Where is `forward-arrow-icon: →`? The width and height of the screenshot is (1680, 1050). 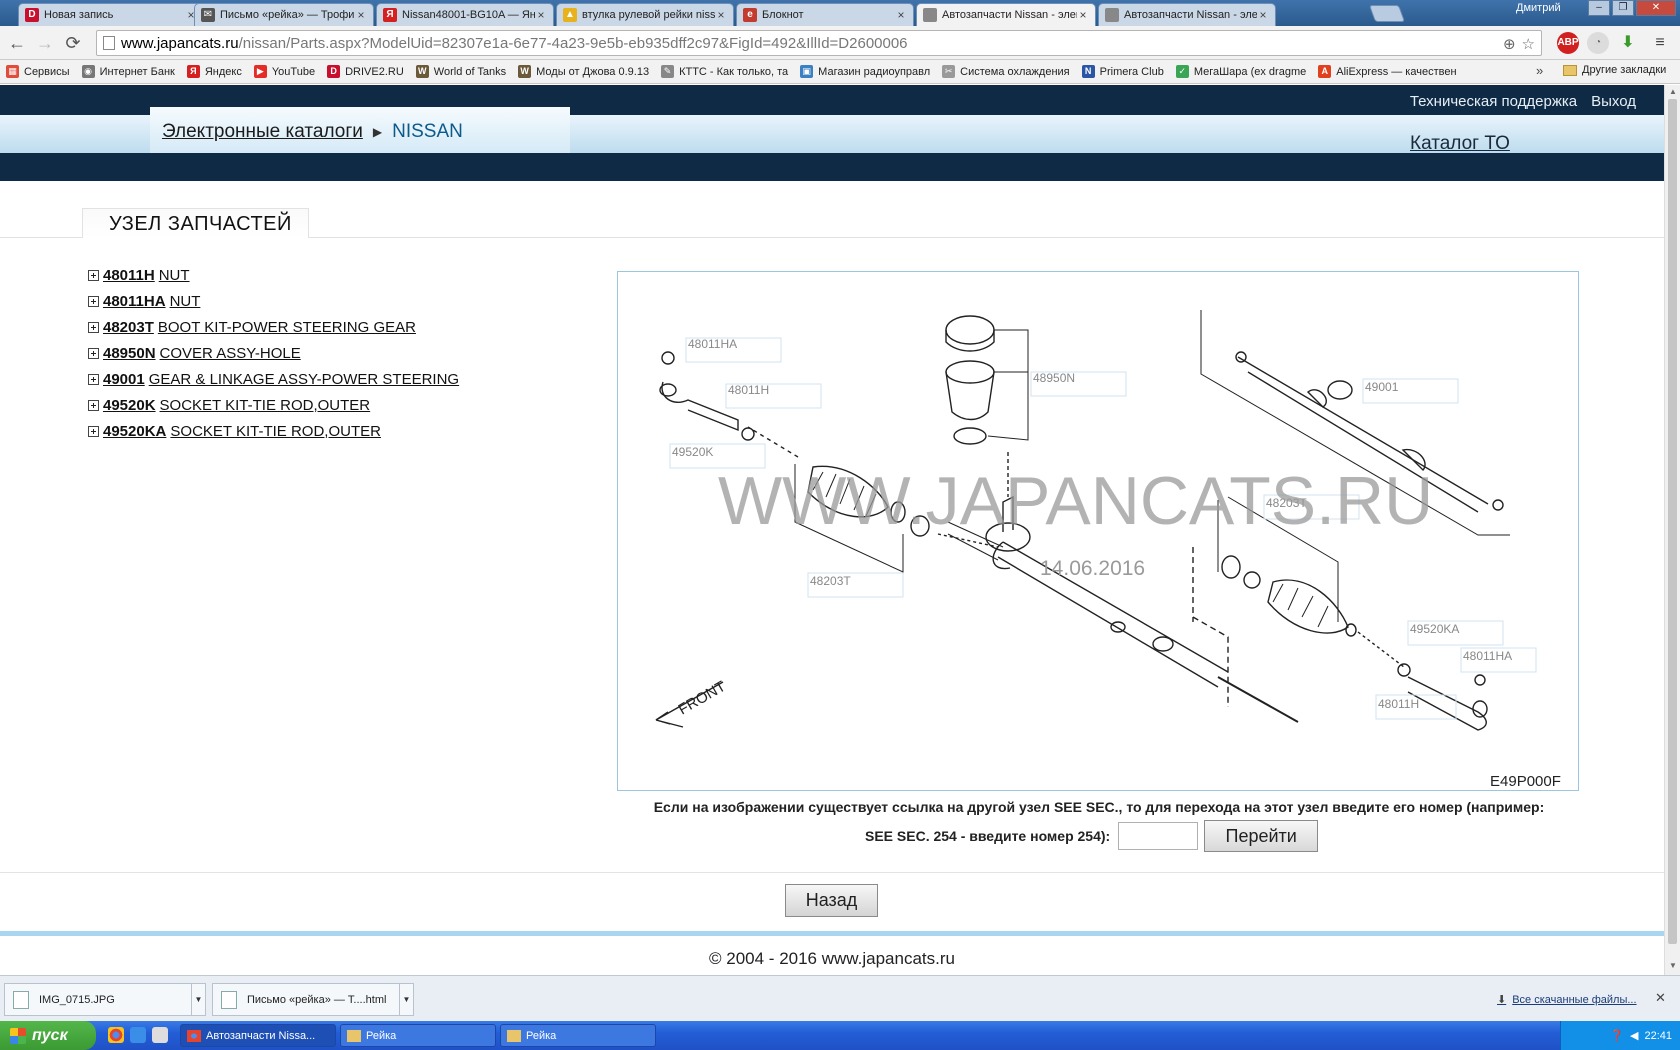
forward-arrow-icon: → is located at coordinates (45, 43).